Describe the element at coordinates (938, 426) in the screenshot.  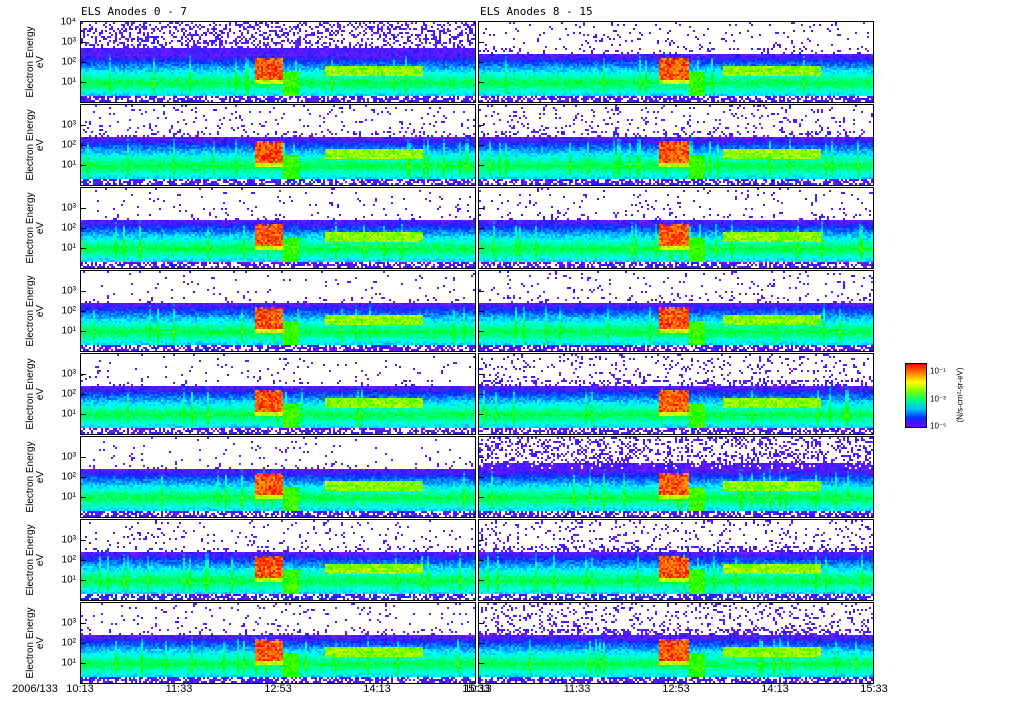
I see `colorbar-tick-label: 10⁻⁵` at that location.